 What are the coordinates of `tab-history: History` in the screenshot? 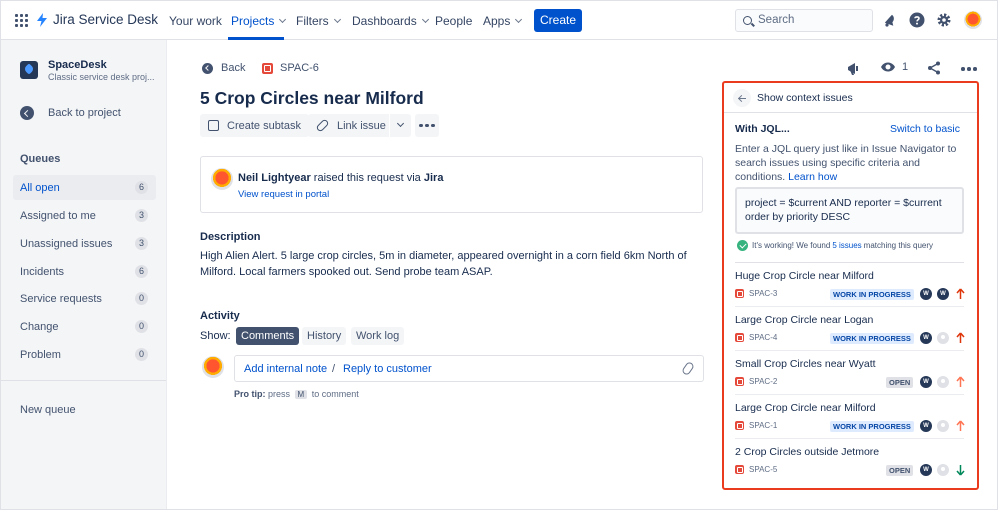 It's located at (324, 336).